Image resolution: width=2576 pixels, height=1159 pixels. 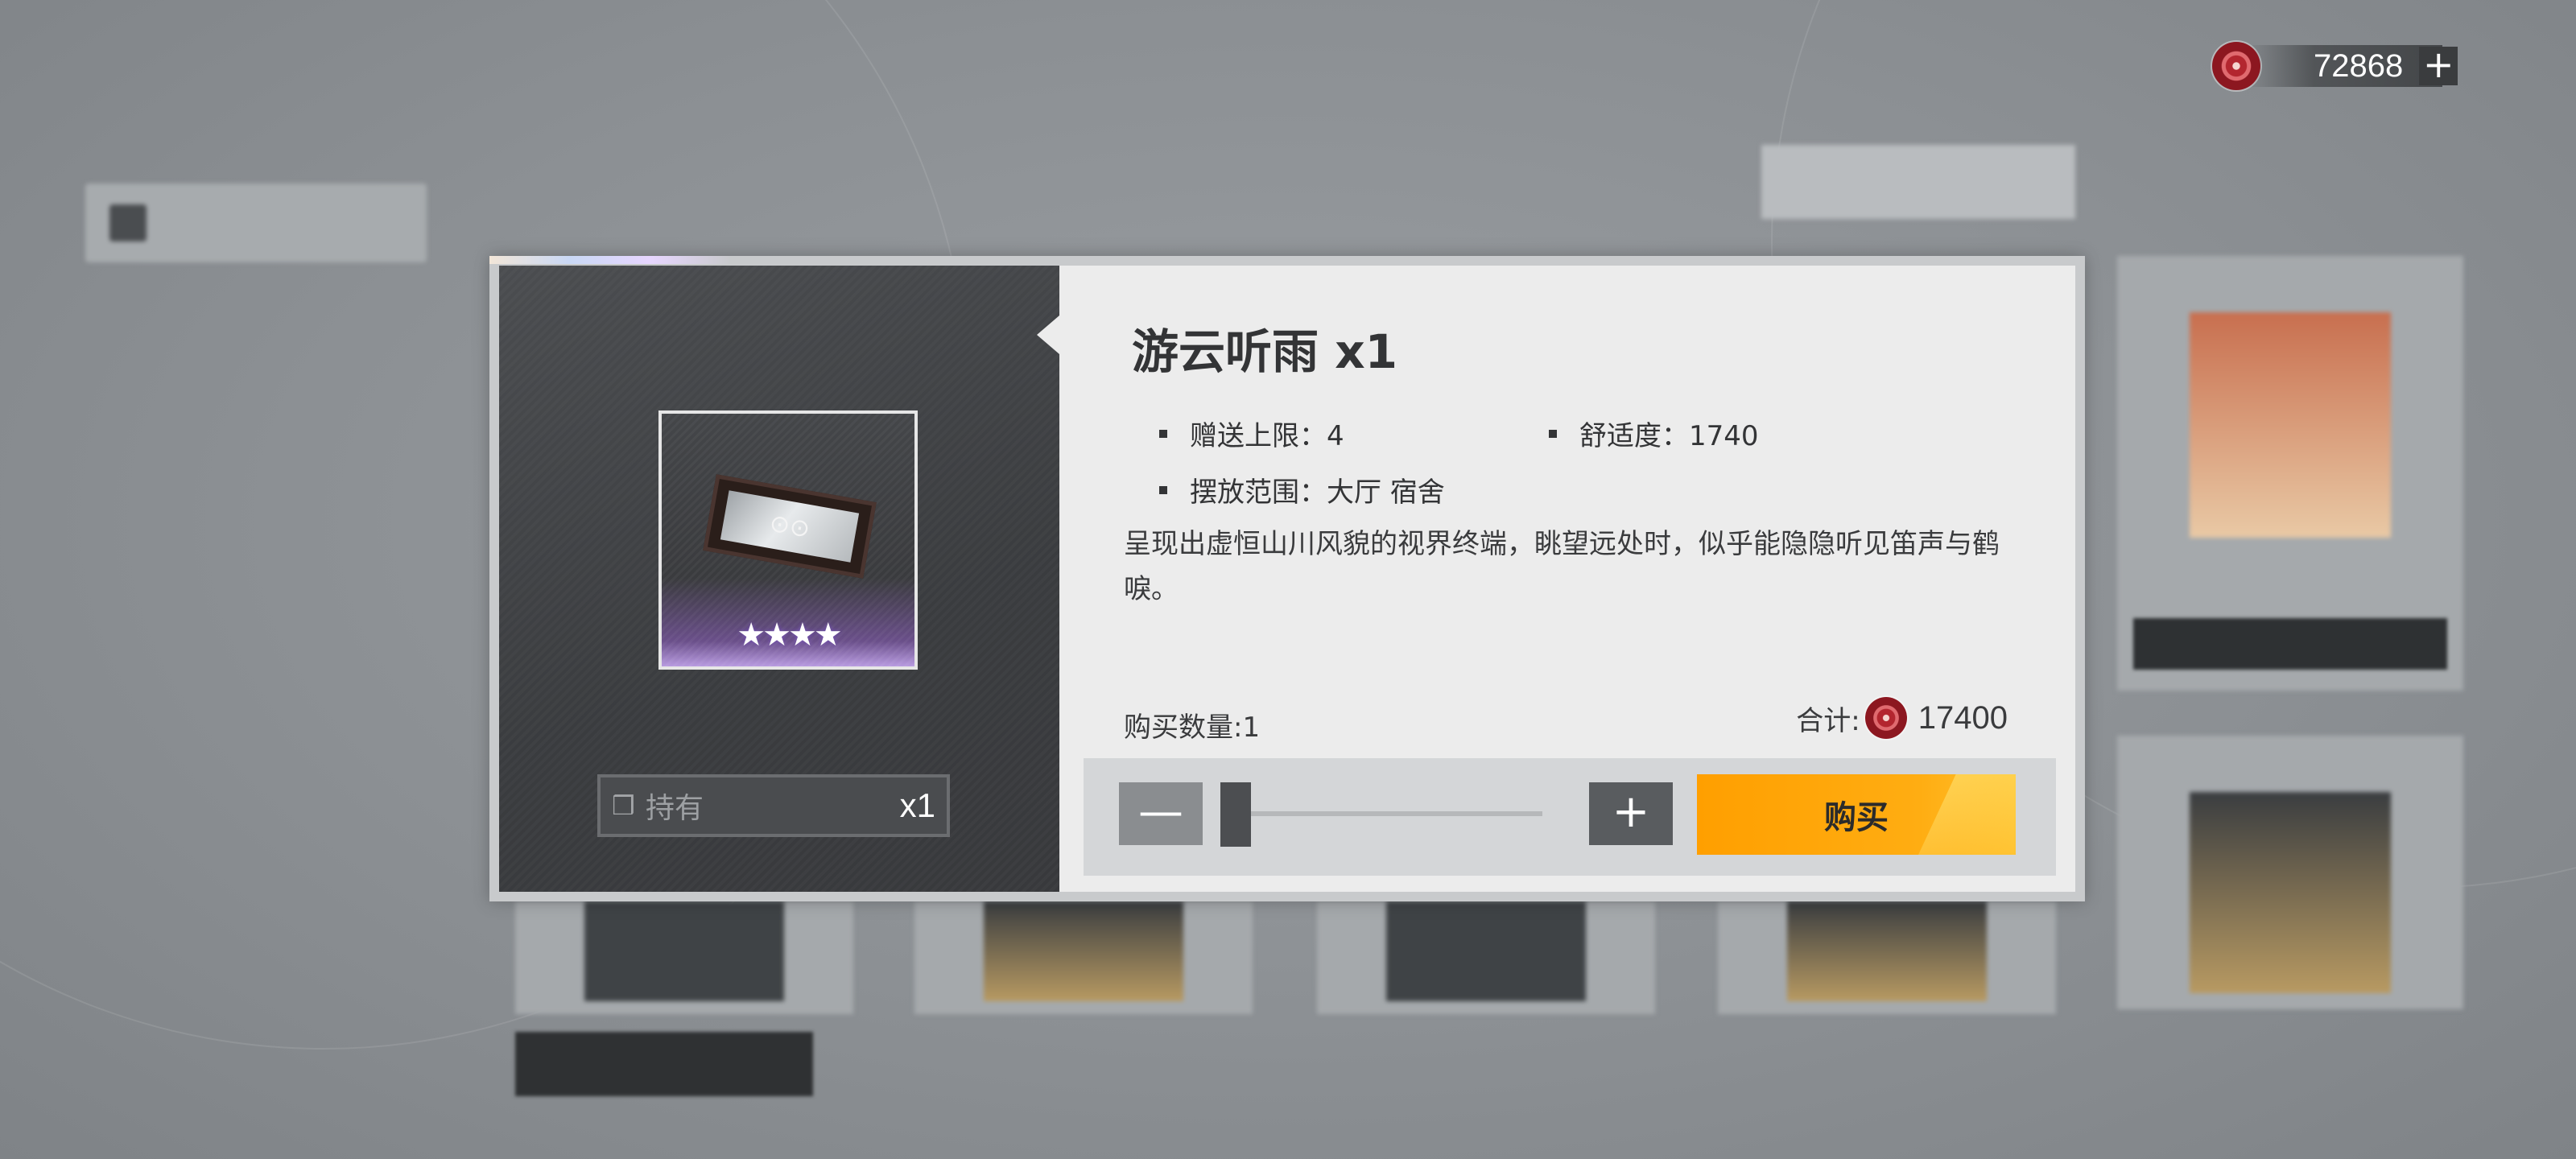 What do you see at coordinates (2438, 65) in the screenshot?
I see `add-currency-button: +` at bounding box center [2438, 65].